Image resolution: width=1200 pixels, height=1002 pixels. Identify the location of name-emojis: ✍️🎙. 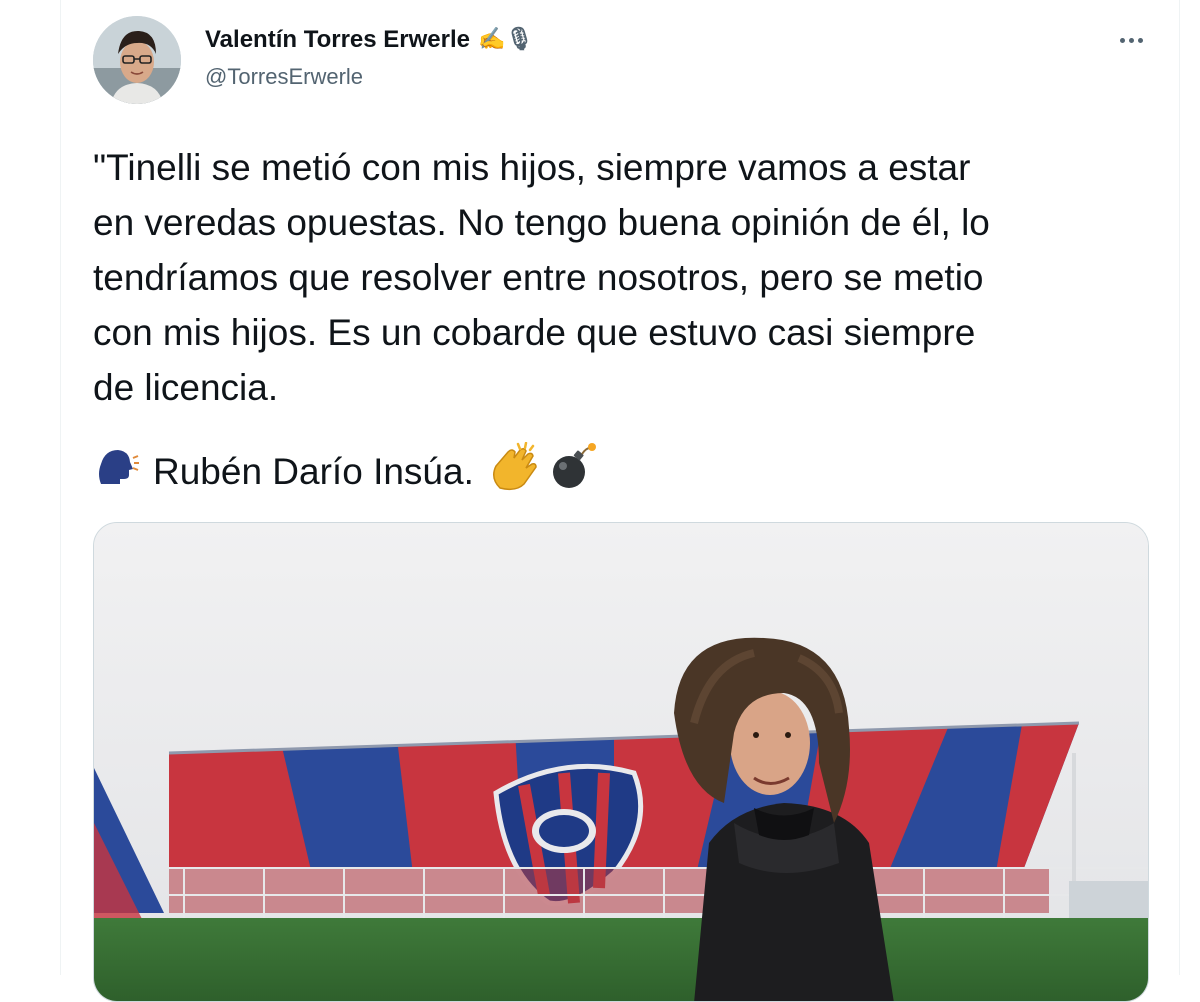
(506, 39).